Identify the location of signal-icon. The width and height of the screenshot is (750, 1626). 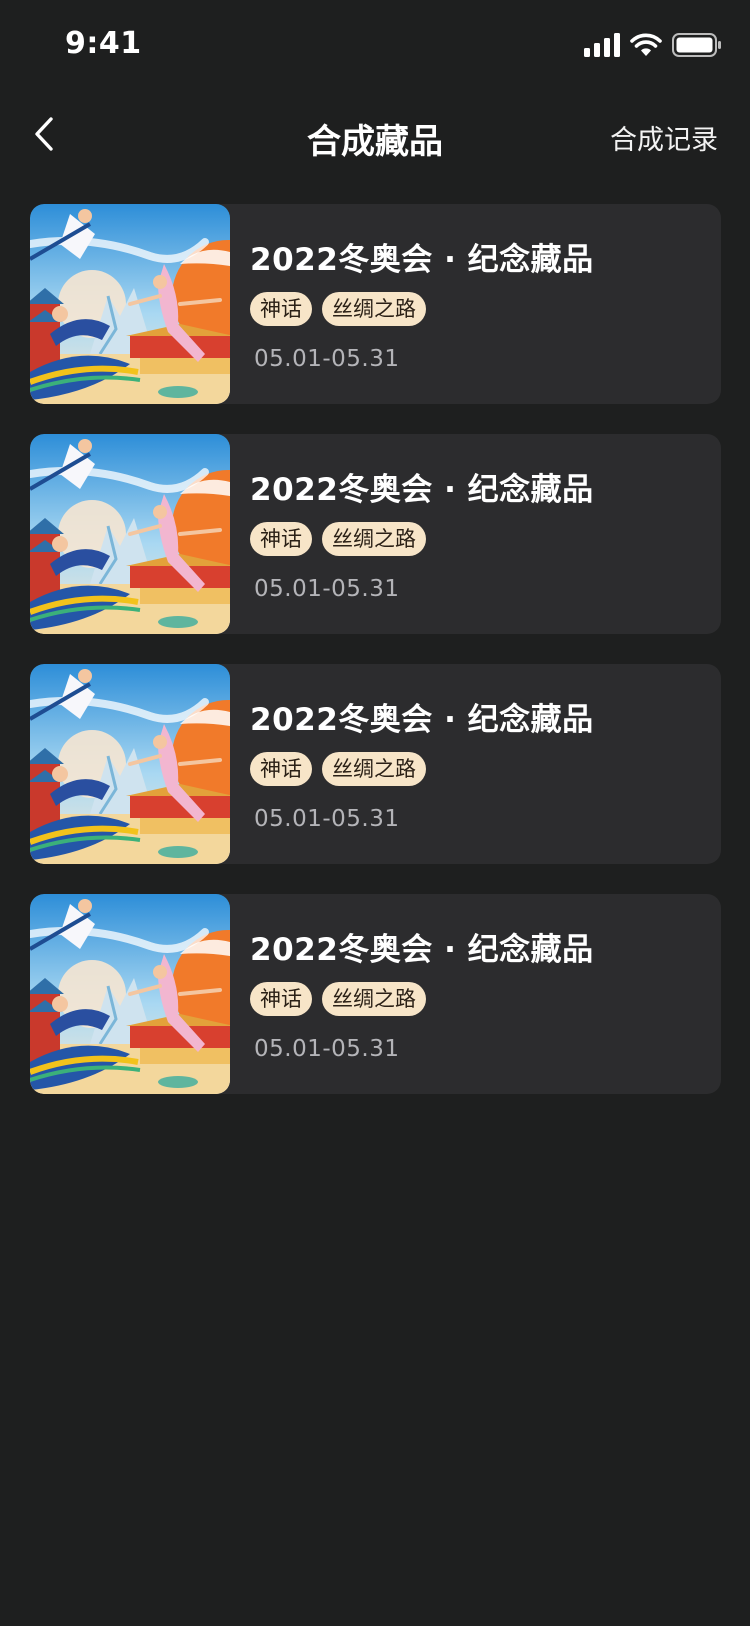
(602, 47).